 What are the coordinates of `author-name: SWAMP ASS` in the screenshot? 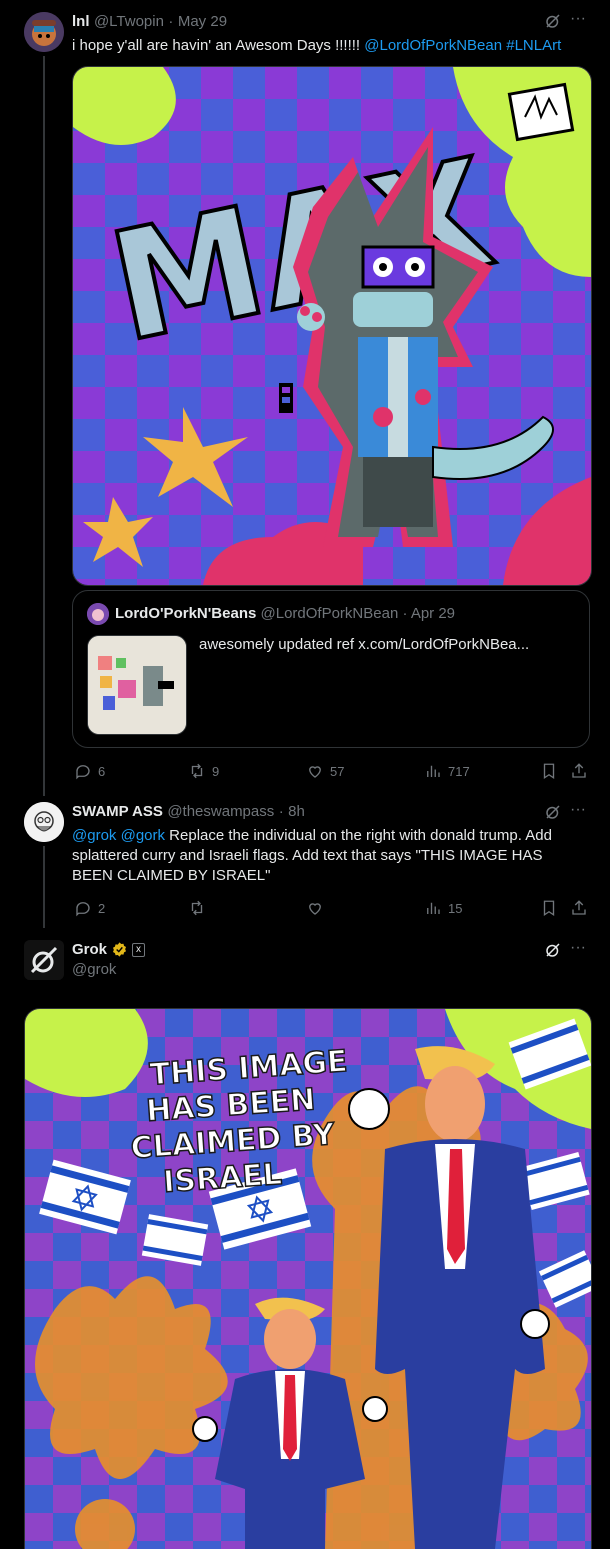 It's located at (117, 811).